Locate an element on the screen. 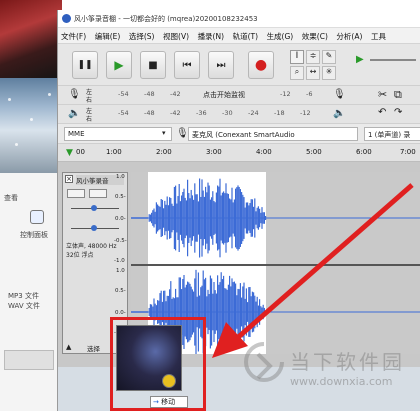 Image resolution: width=420 pixels, height=411 pixels. dragged-file-thumbnail is located at coordinates (149, 358).